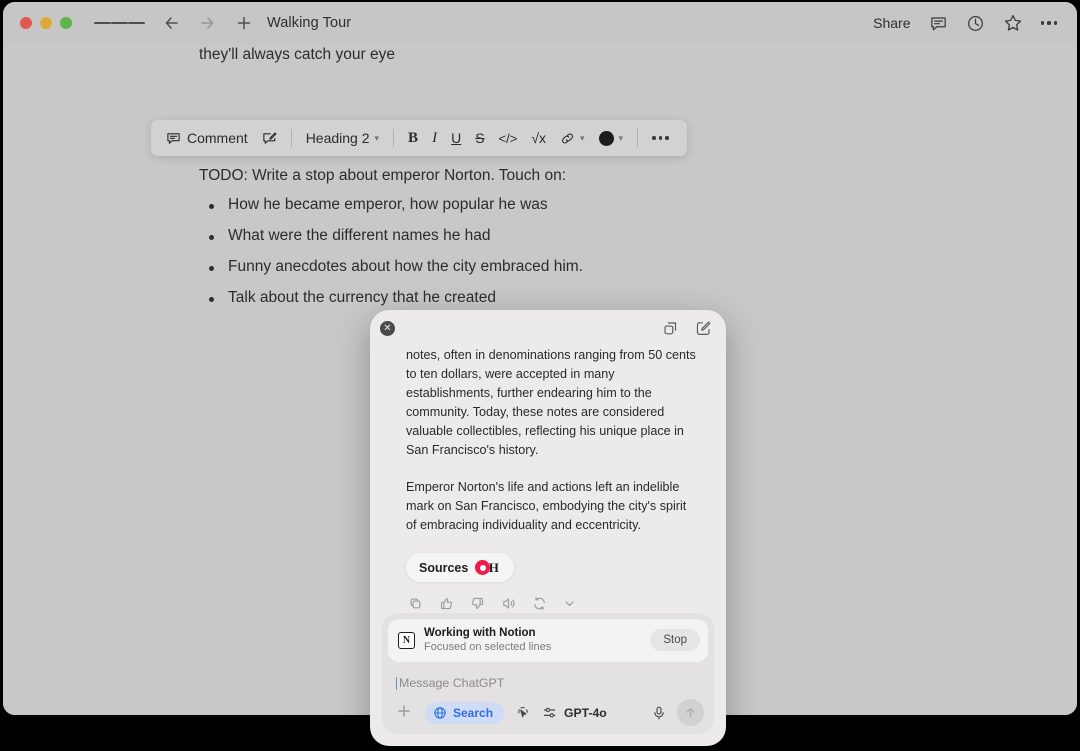 This screenshot has height=751, width=1080. I want to click on equation-button: √x, so click(538, 138).